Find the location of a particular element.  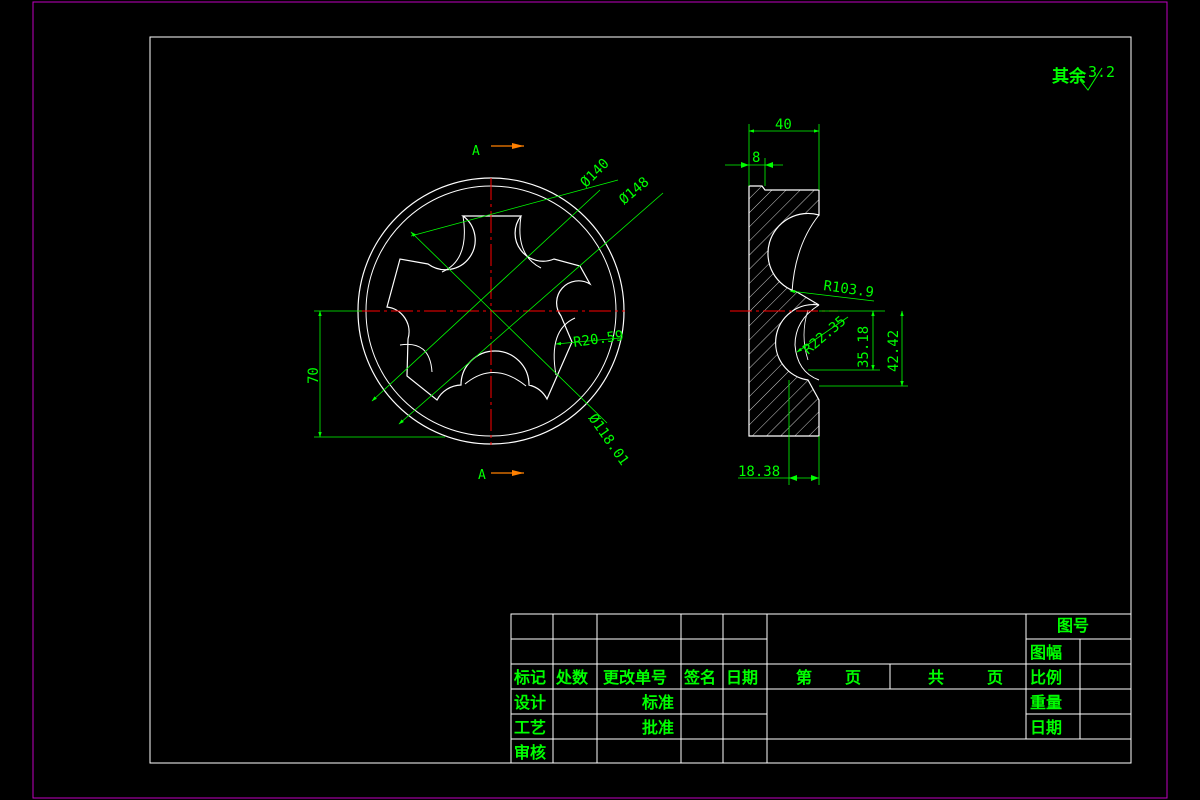

front-view: A A Ø140 Ø148 R20.59 Ø118.01 70 is located at coordinates (485, 313).